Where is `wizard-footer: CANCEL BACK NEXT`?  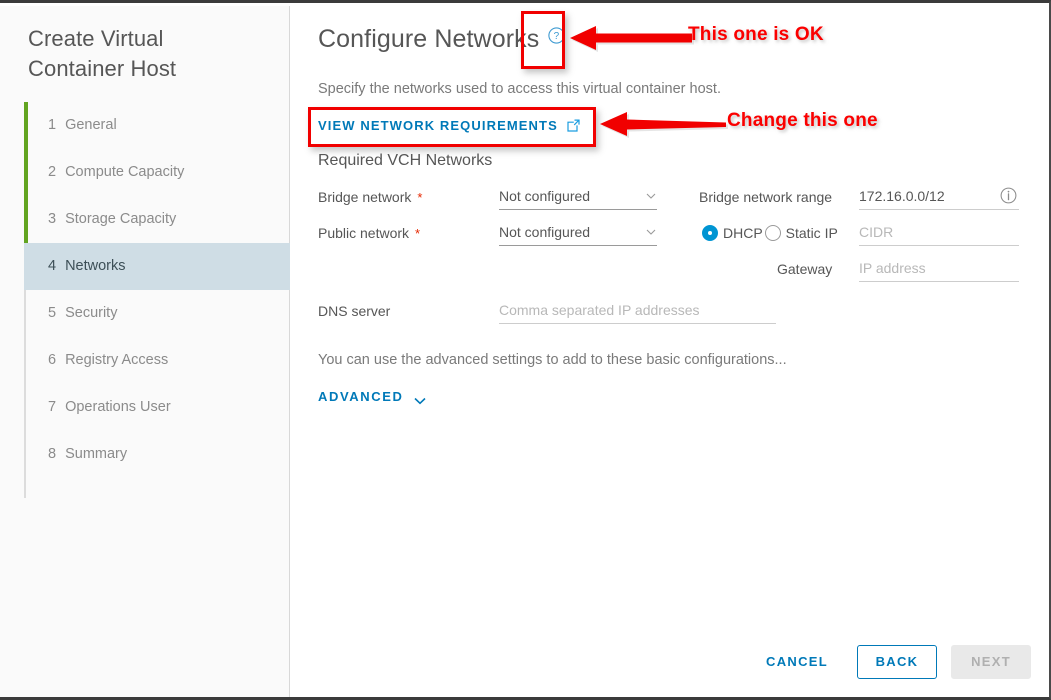 wizard-footer: CANCEL BACK NEXT is located at coordinates (891, 662).